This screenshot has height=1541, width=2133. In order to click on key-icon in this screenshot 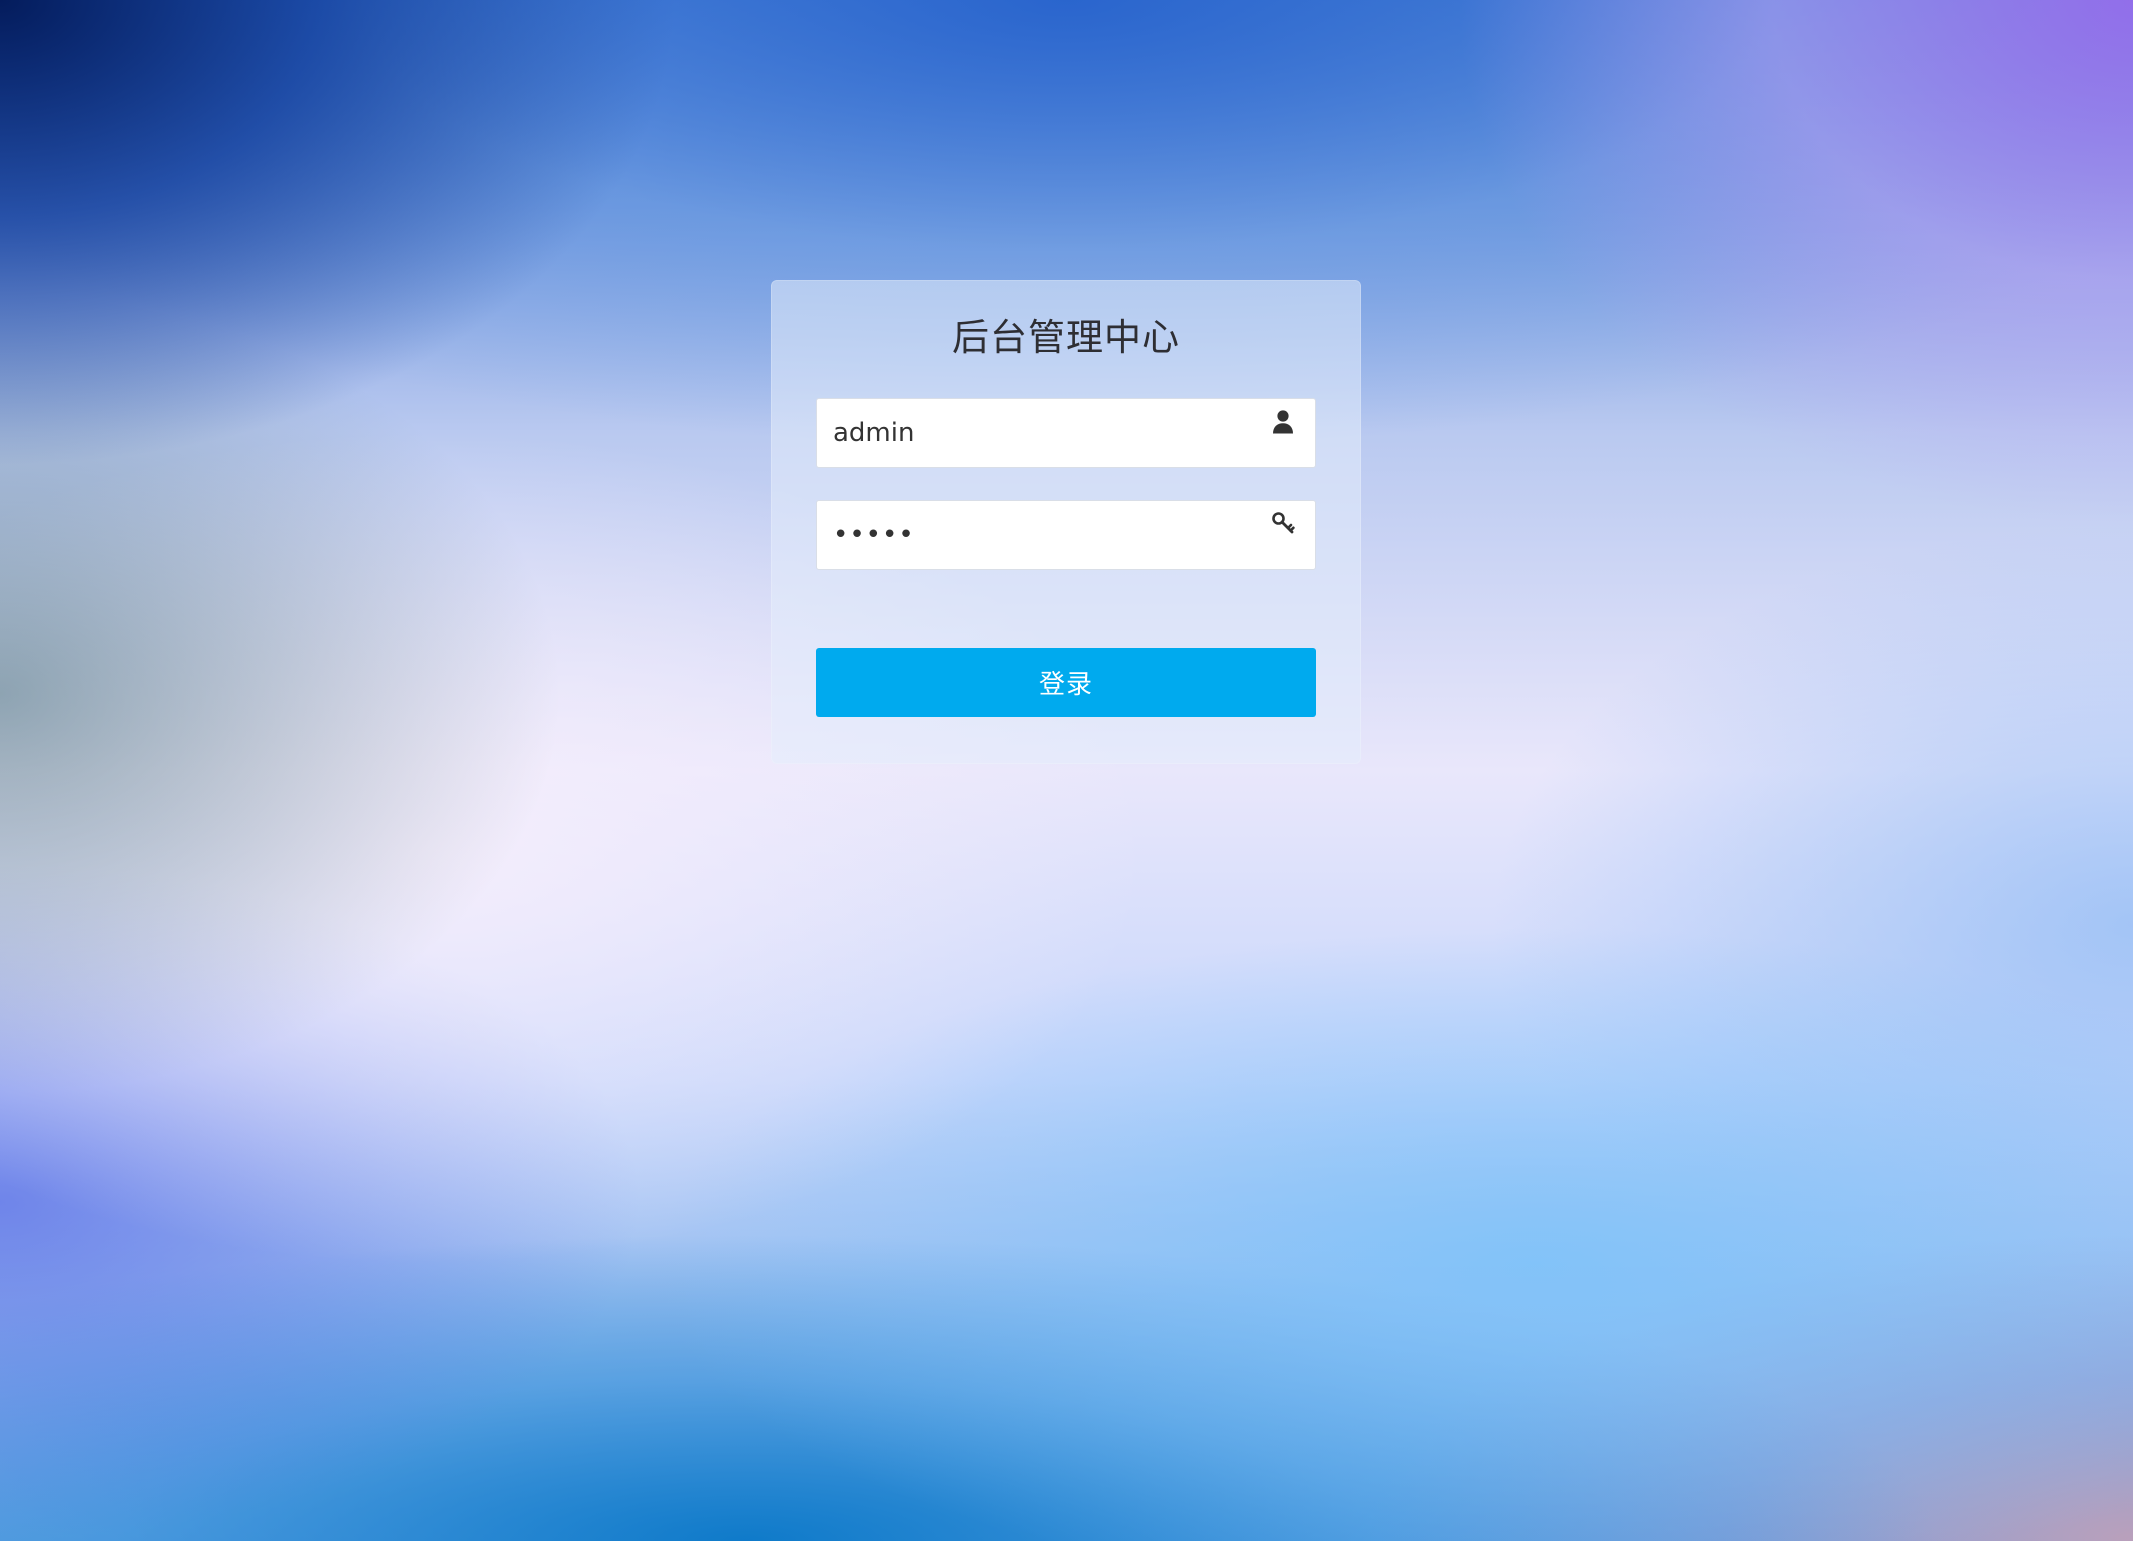, I will do `click(1283, 524)`.